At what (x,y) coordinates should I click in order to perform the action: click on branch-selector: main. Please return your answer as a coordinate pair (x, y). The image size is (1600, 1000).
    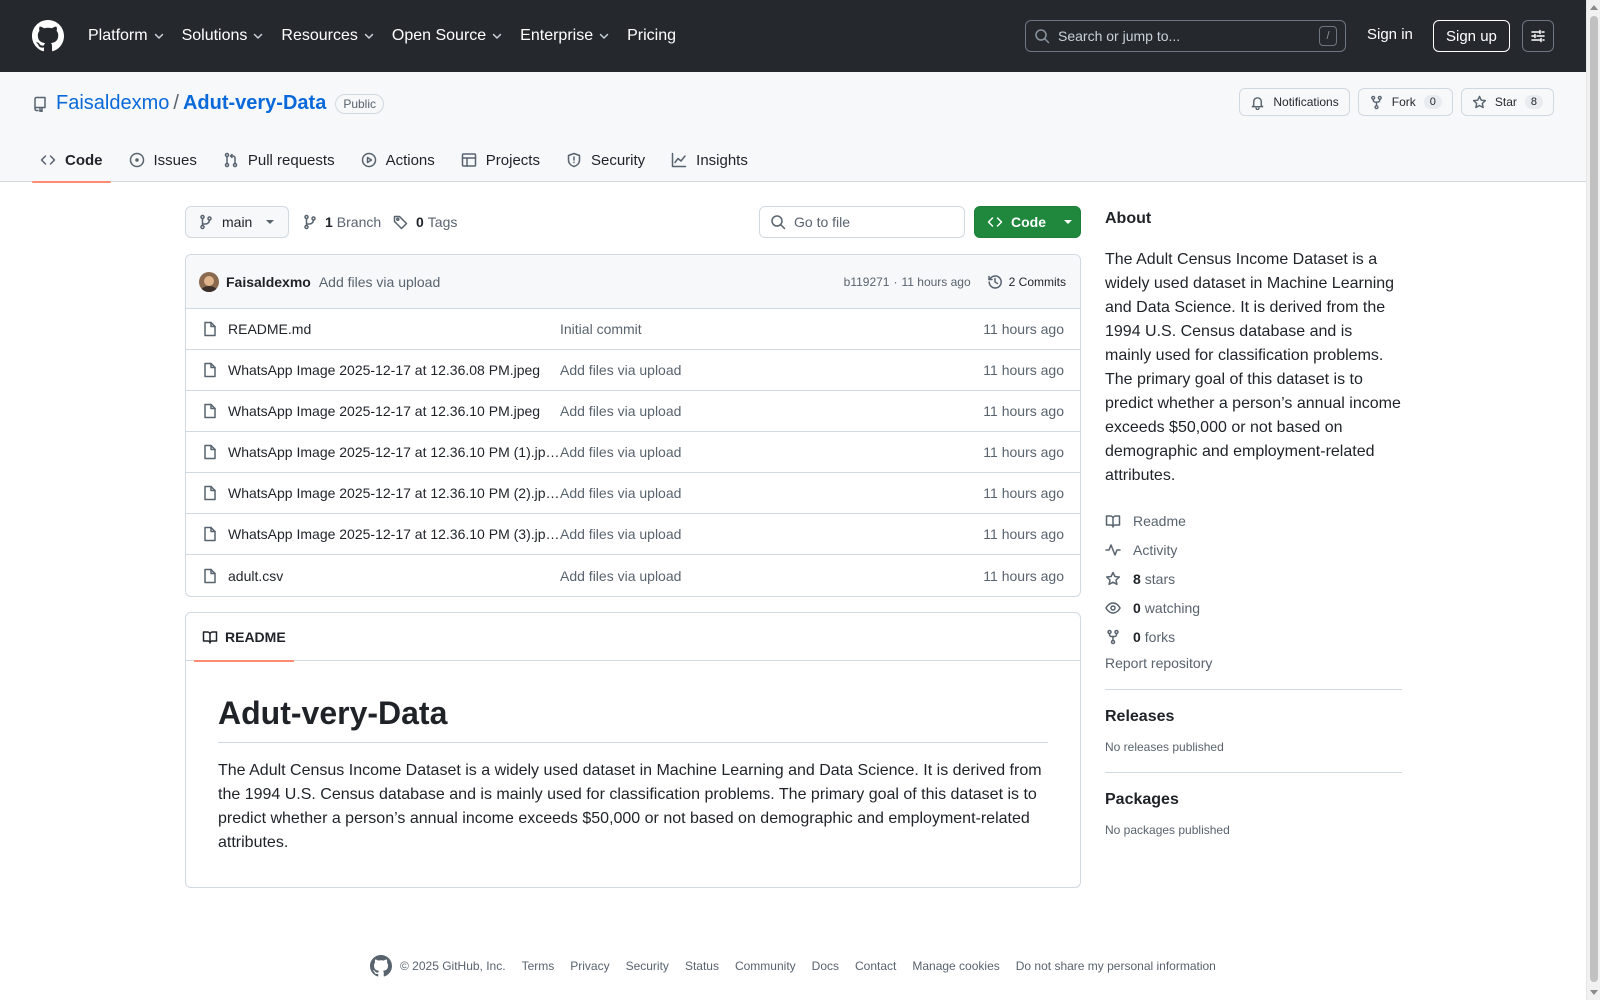
    Looking at the image, I should click on (237, 222).